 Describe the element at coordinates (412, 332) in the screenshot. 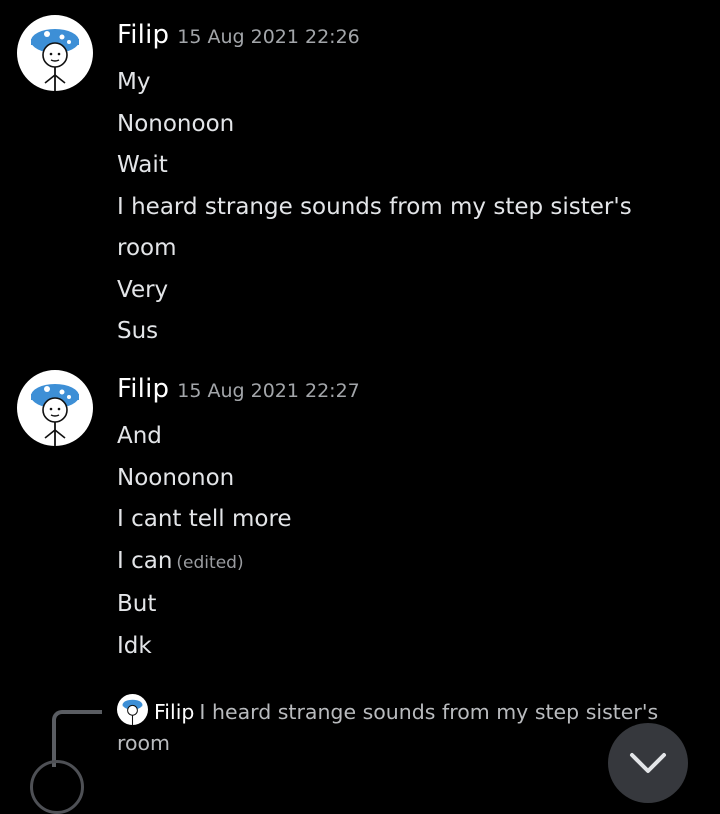

I see `message-line: Sus` at that location.